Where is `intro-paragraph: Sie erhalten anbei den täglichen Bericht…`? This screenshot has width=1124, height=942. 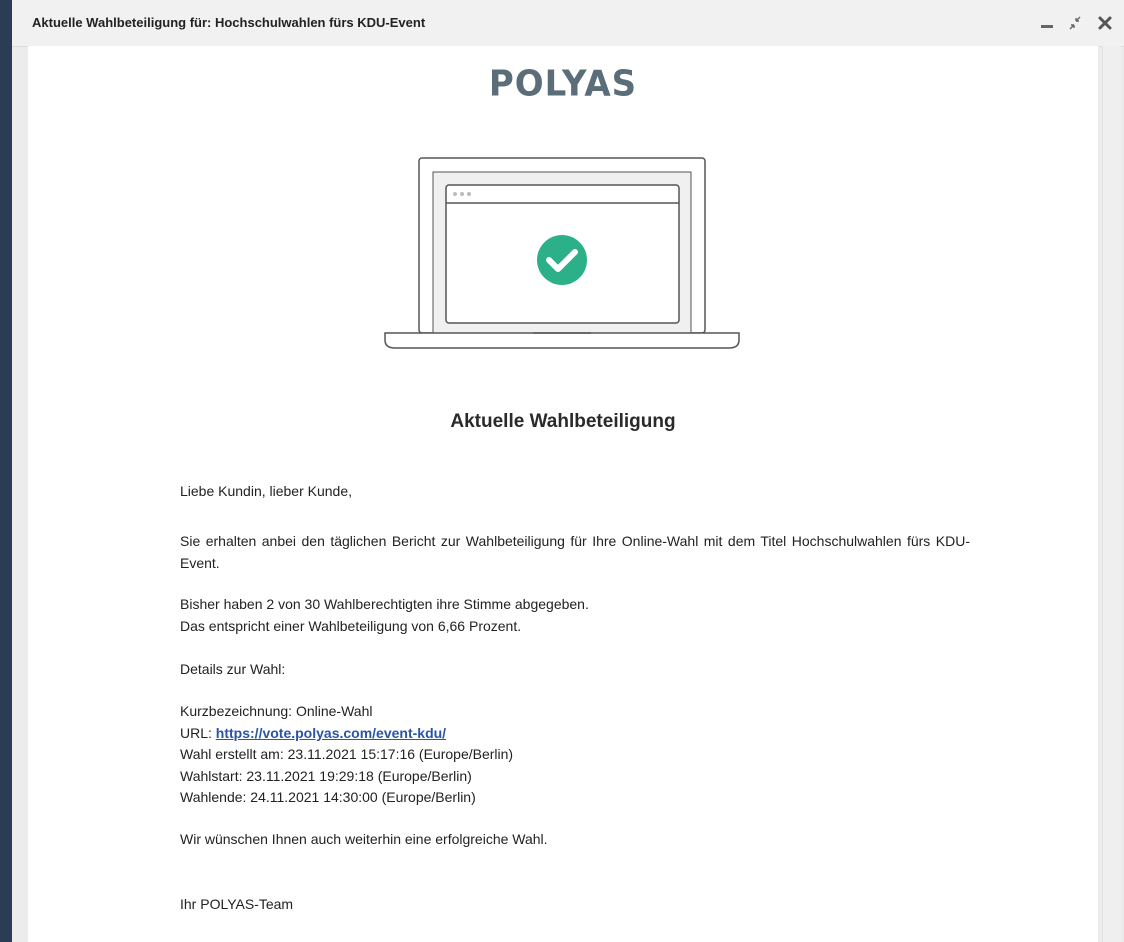 intro-paragraph: Sie erhalten anbei den täglichen Bericht… is located at coordinates (575, 552).